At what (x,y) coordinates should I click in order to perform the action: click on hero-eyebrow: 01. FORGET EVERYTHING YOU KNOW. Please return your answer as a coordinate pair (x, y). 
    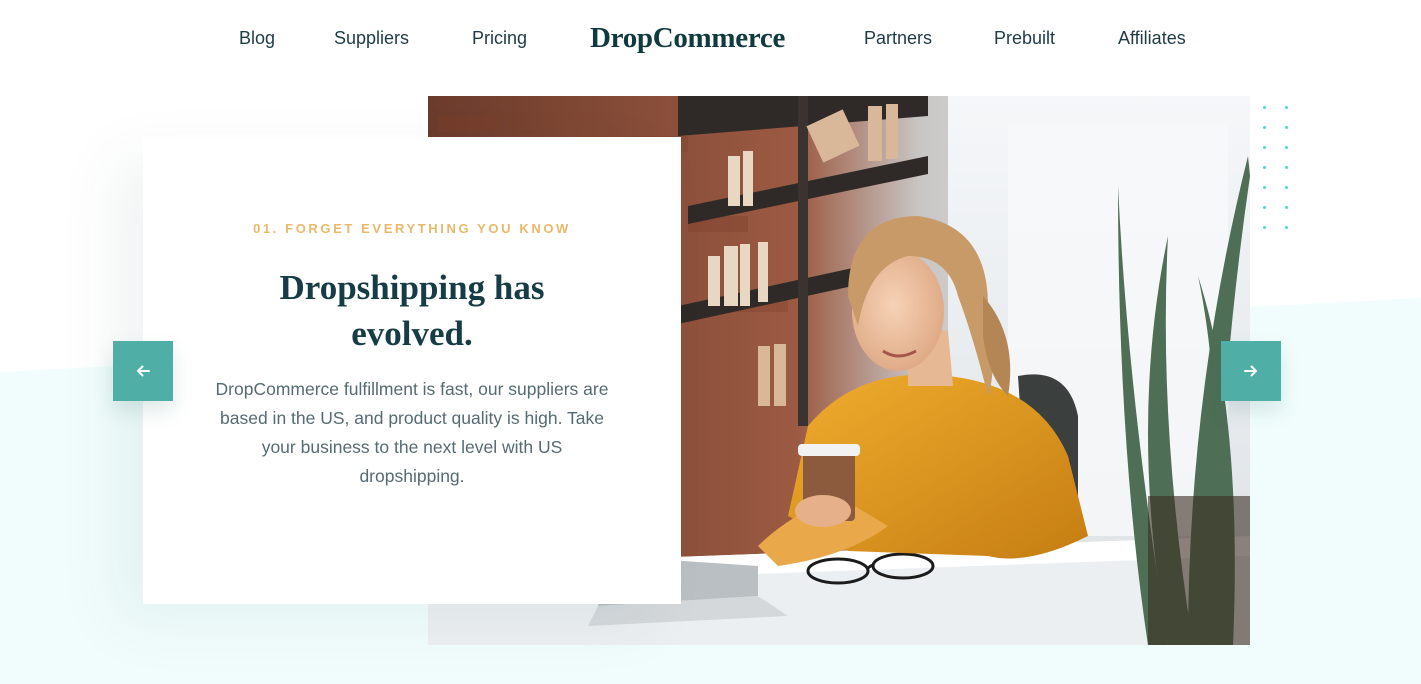
    Looking at the image, I should click on (412, 228).